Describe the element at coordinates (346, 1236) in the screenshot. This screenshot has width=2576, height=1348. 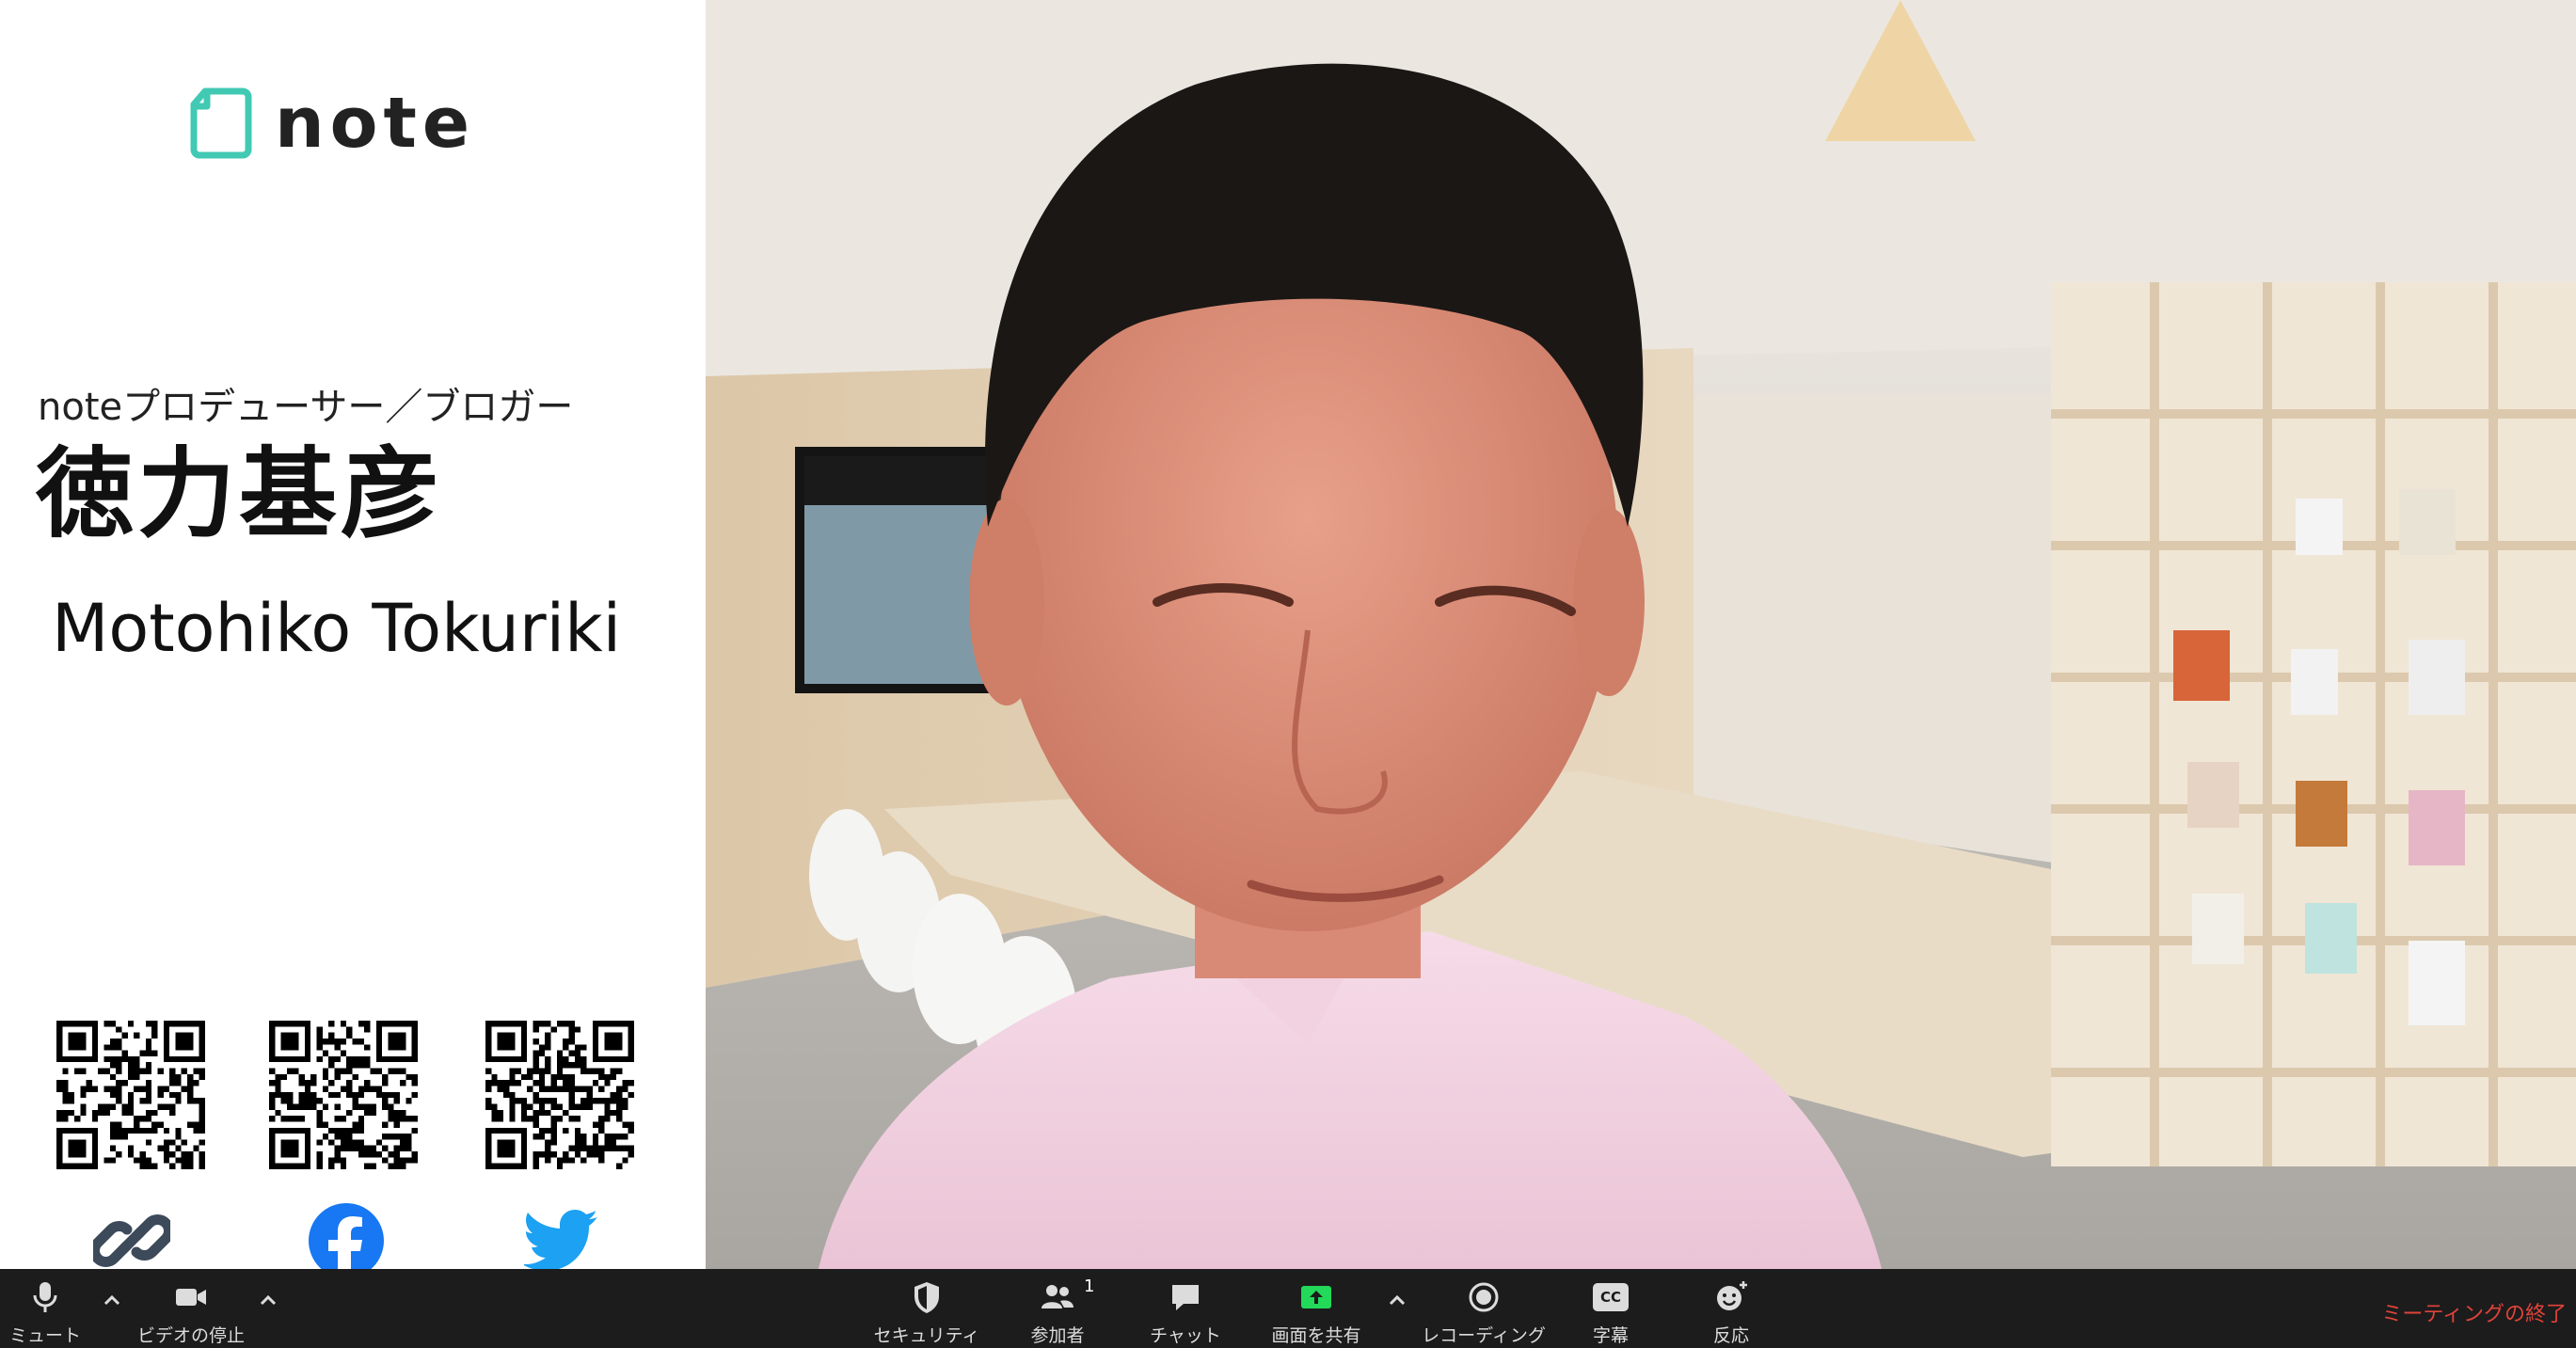
I see `facebook-icon` at that location.